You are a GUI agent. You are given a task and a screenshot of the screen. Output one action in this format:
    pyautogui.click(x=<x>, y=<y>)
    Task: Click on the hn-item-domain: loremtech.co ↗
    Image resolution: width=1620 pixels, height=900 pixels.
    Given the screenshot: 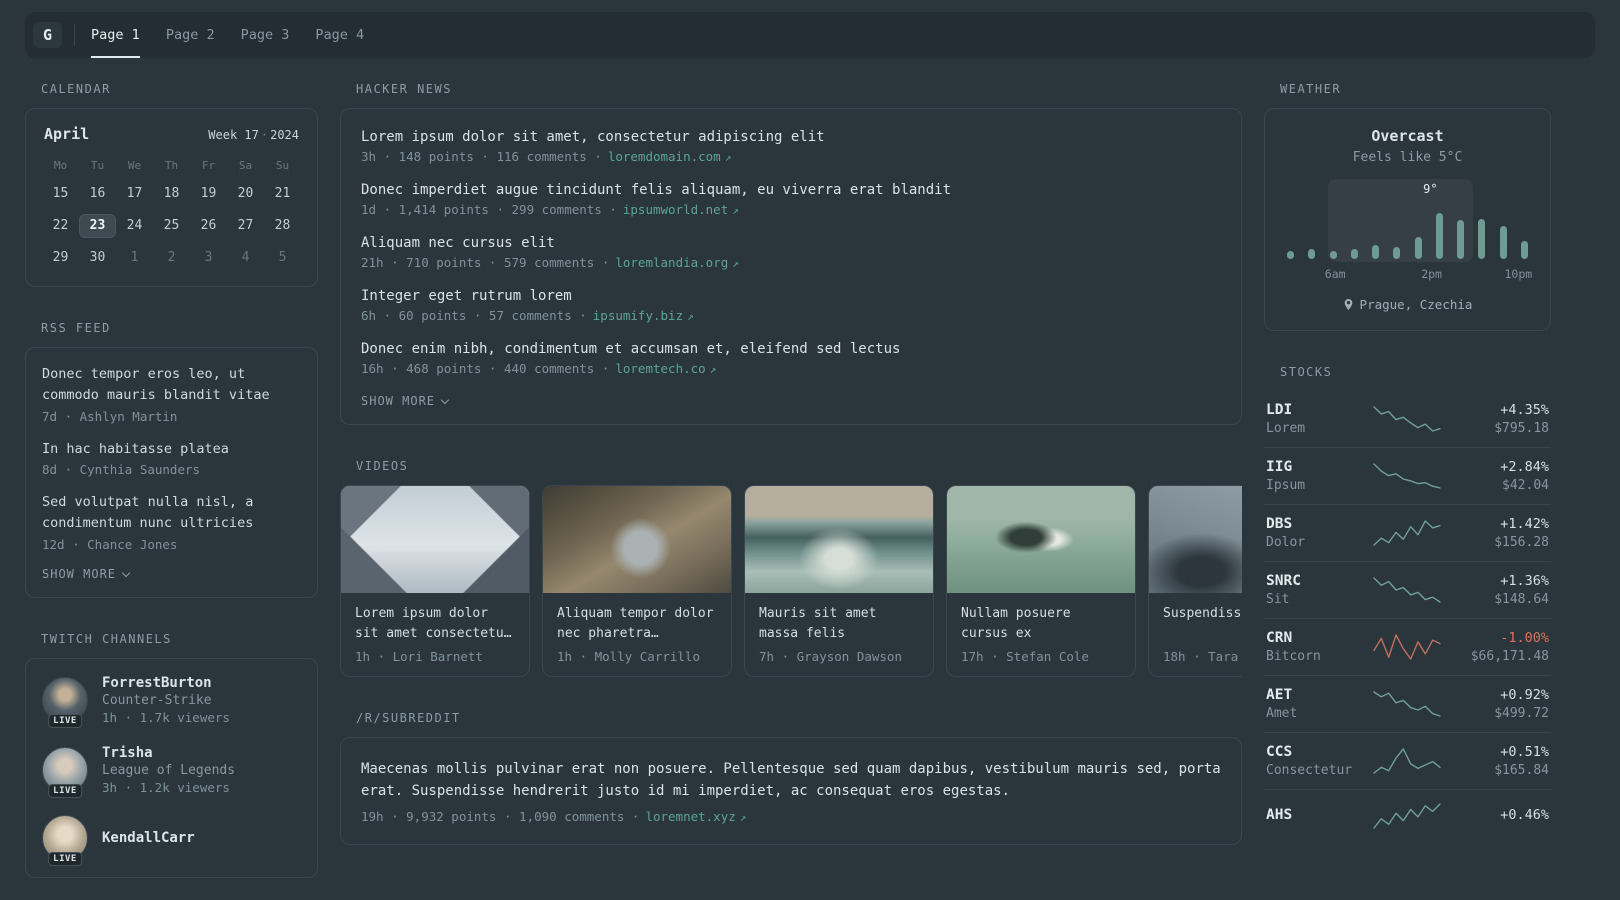 What is the action you would take?
    pyautogui.click(x=665, y=368)
    